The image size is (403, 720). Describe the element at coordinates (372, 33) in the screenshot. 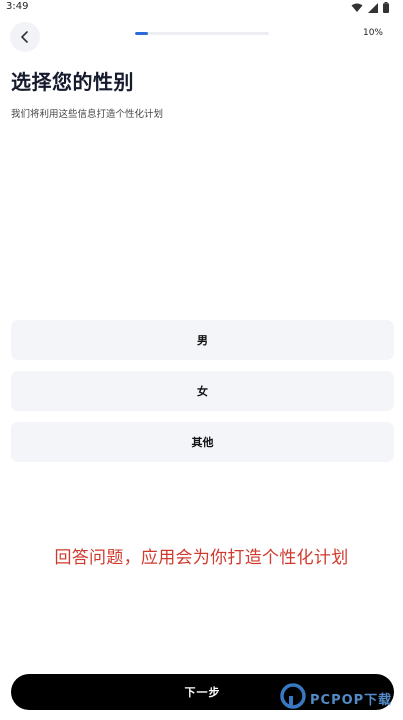

I see `progress-percent-label: 10%` at that location.